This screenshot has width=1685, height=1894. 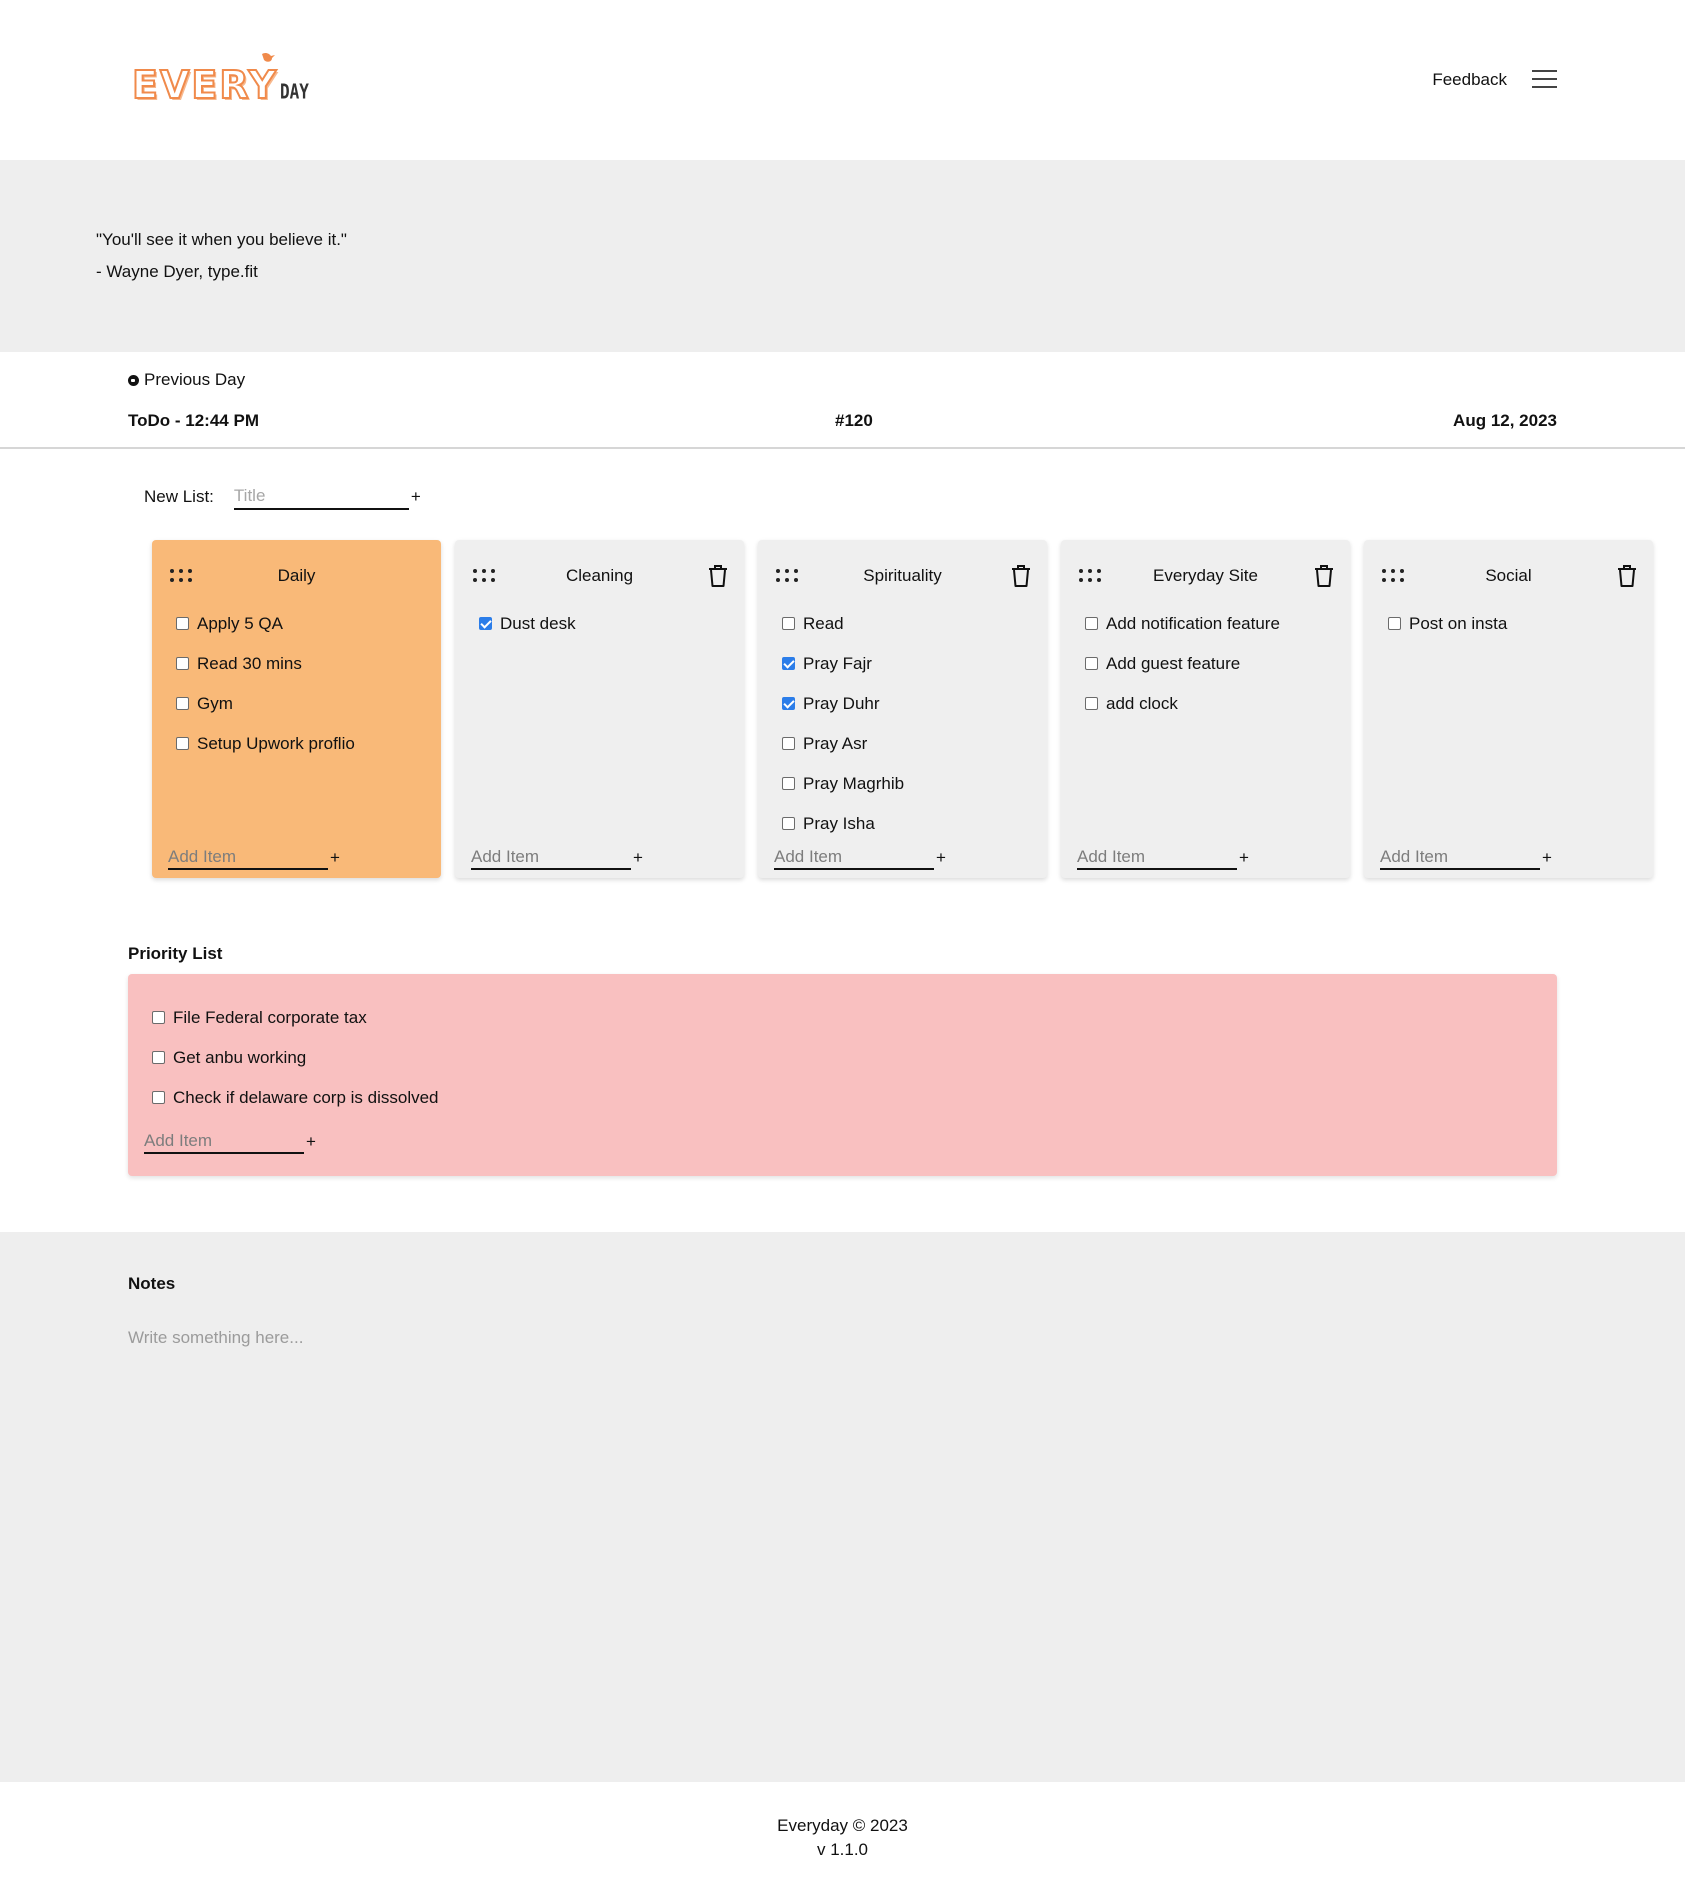 I want to click on list-item: Read 30 mins, so click(x=265, y=674).